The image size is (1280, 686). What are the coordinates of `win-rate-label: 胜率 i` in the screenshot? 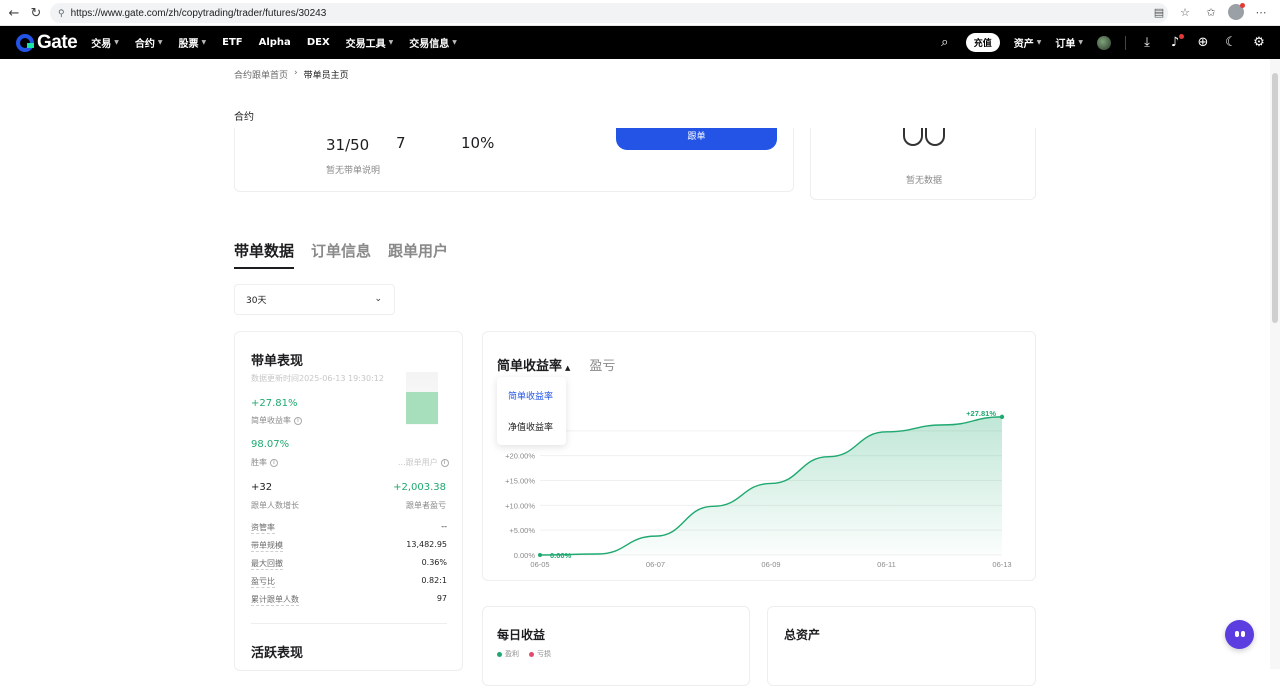 It's located at (264, 462).